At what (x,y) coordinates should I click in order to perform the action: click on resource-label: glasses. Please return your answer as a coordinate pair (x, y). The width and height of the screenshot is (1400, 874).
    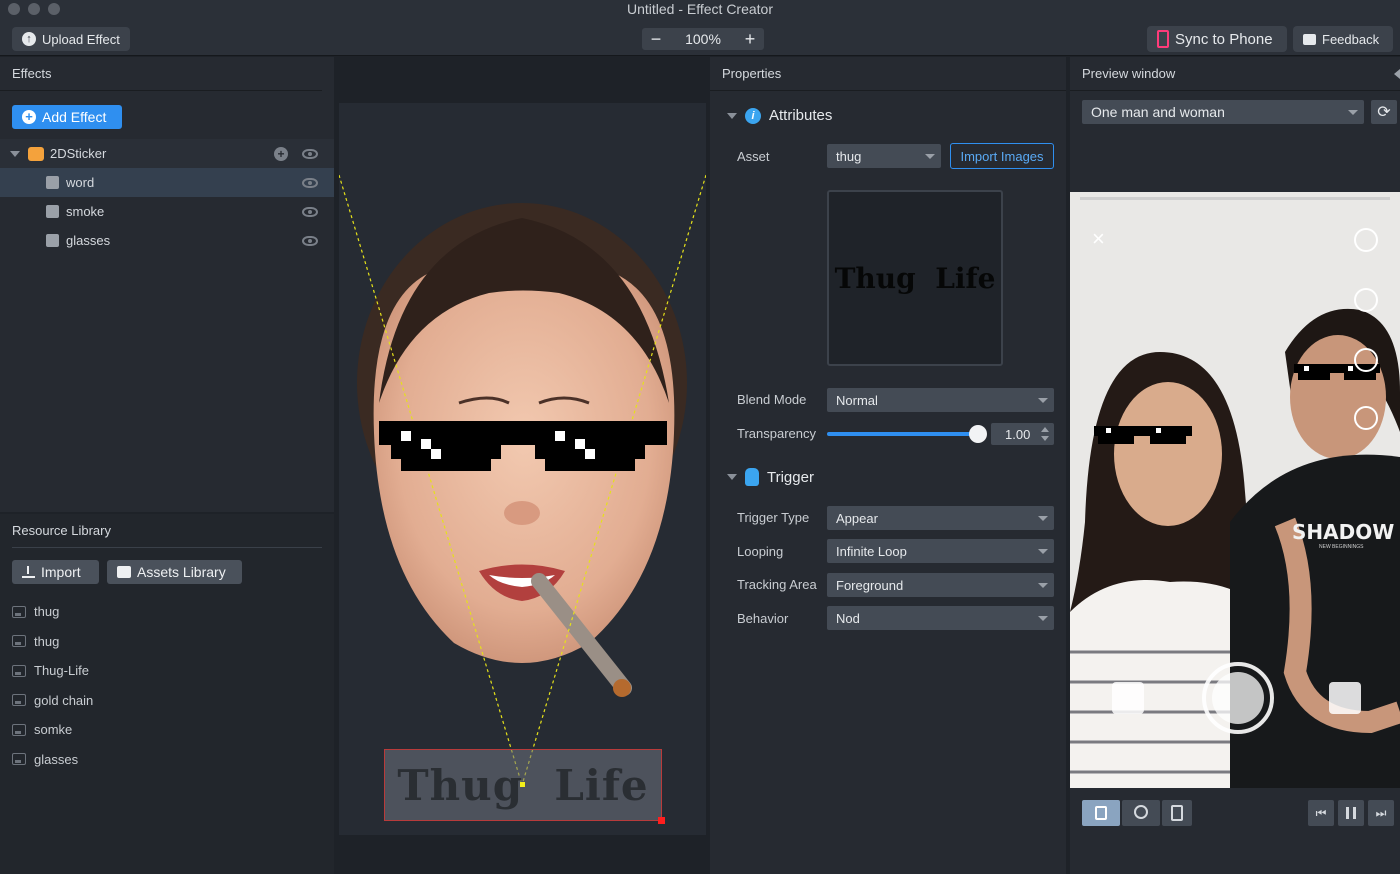
    Looking at the image, I should click on (56, 759).